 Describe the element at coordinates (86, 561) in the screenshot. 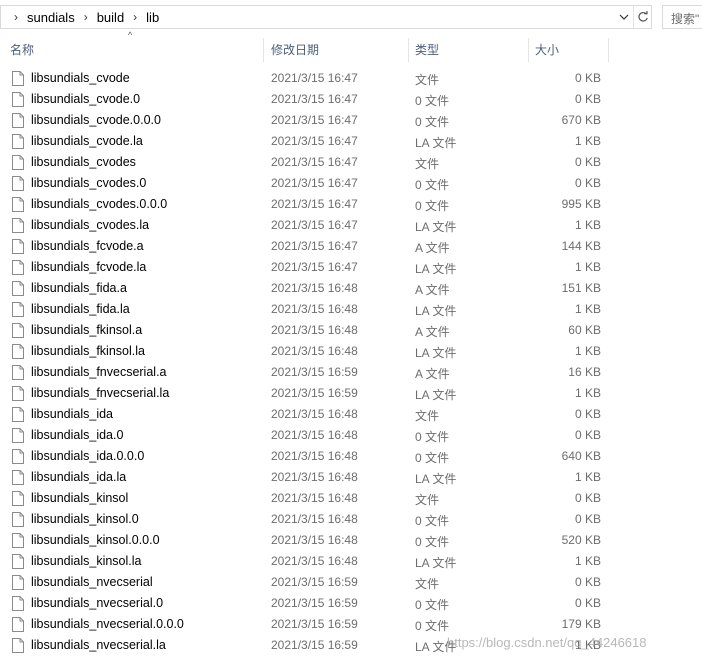

I see `file-name: libsundials_kinsol.la` at that location.